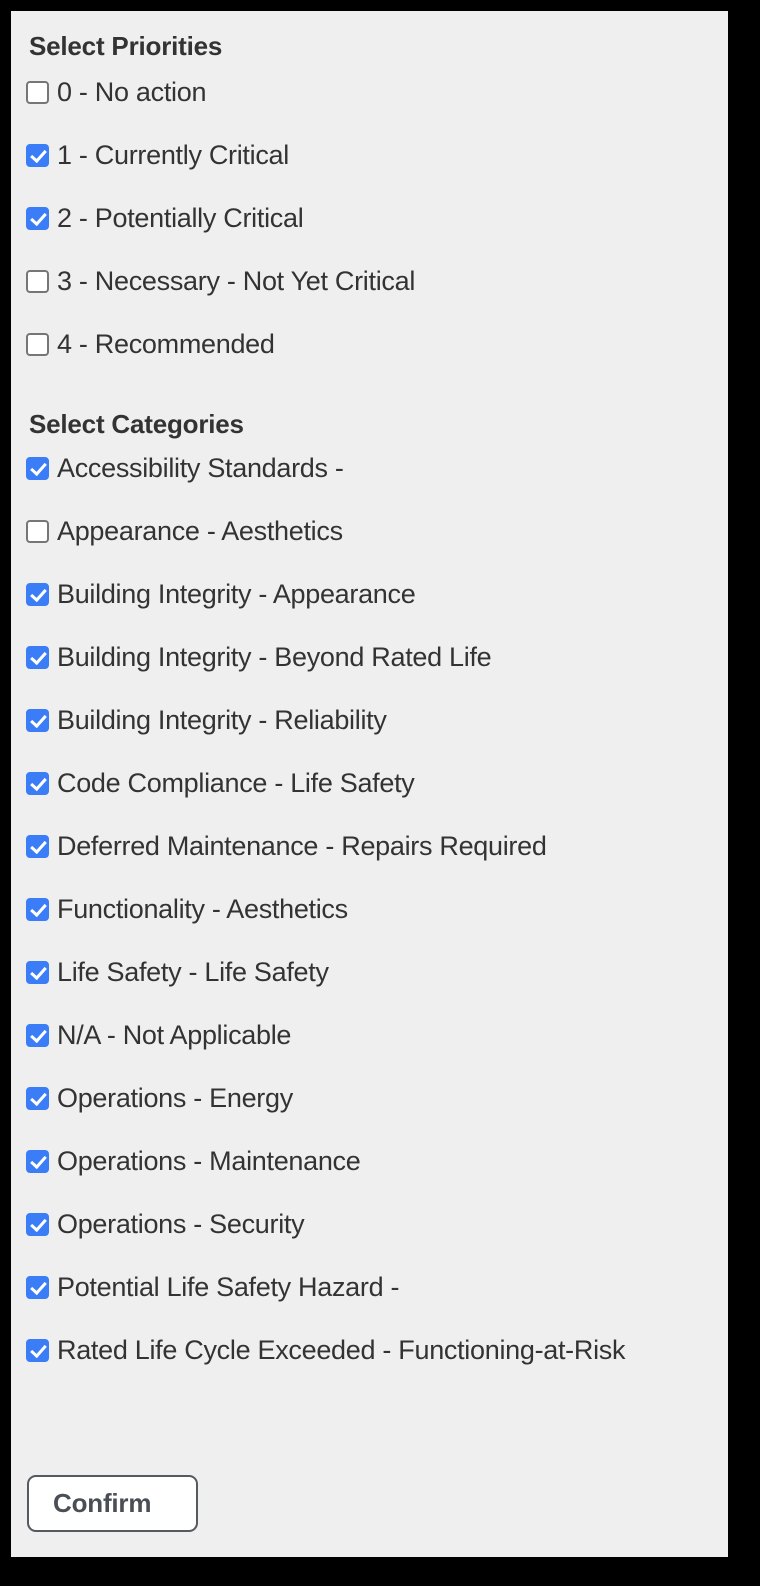  Describe the element at coordinates (166, 344) in the screenshot. I see `priority-item-label: 4 - Recommended` at that location.